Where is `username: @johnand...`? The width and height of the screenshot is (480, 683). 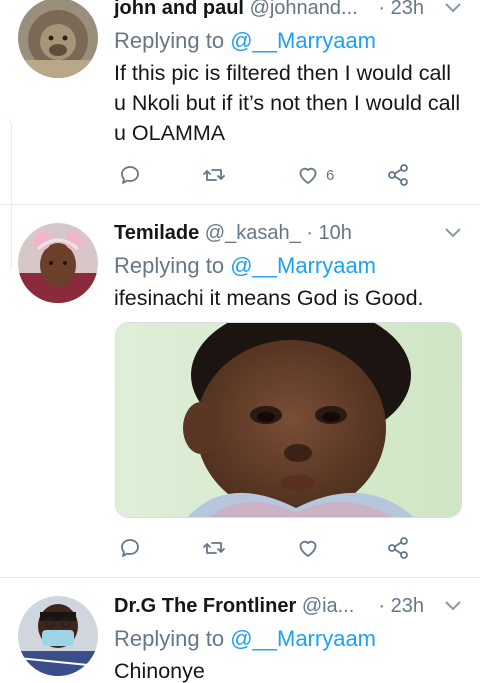
username: @johnand... is located at coordinates (304, 9).